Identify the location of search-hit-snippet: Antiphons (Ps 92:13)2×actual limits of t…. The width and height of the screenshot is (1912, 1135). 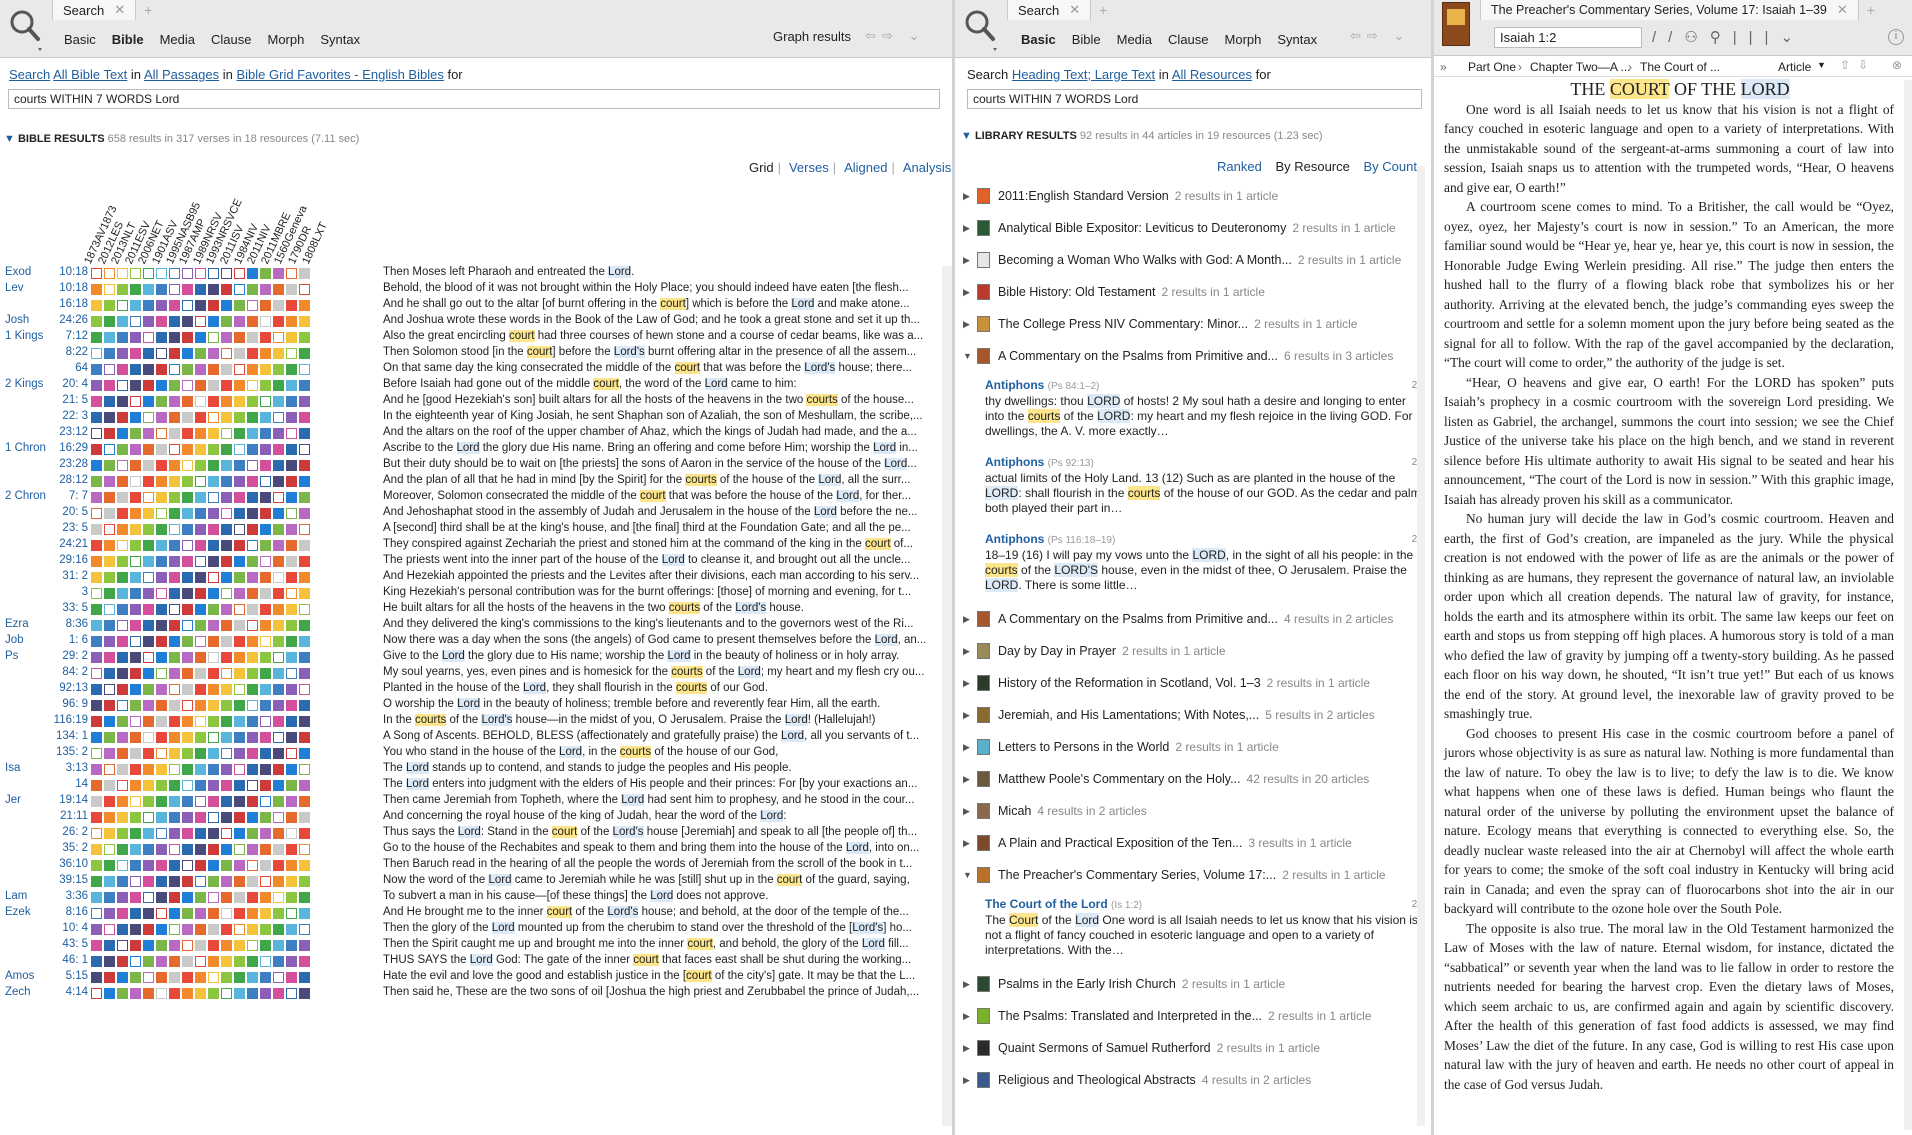
(1193, 487).